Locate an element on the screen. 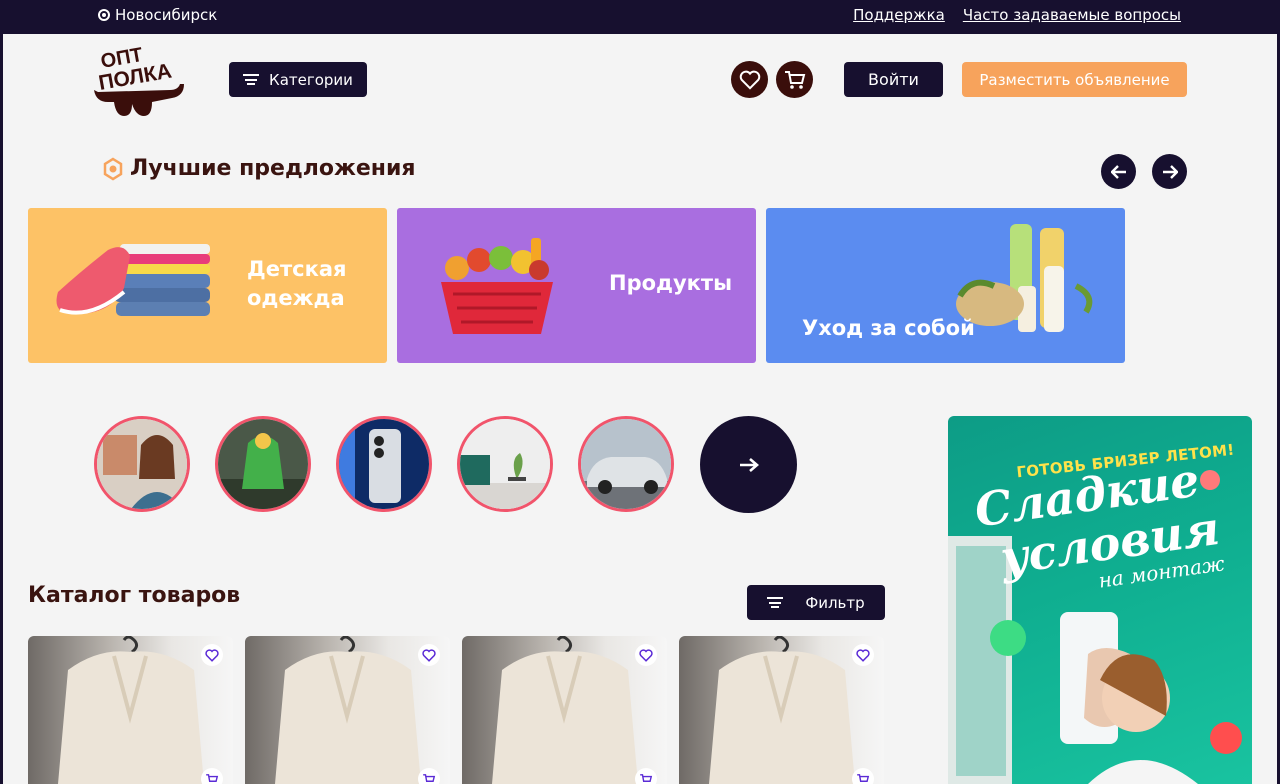 The width and height of the screenshot is (1280, 784). carousel-prev-button is located at coordinates (1118, 171).